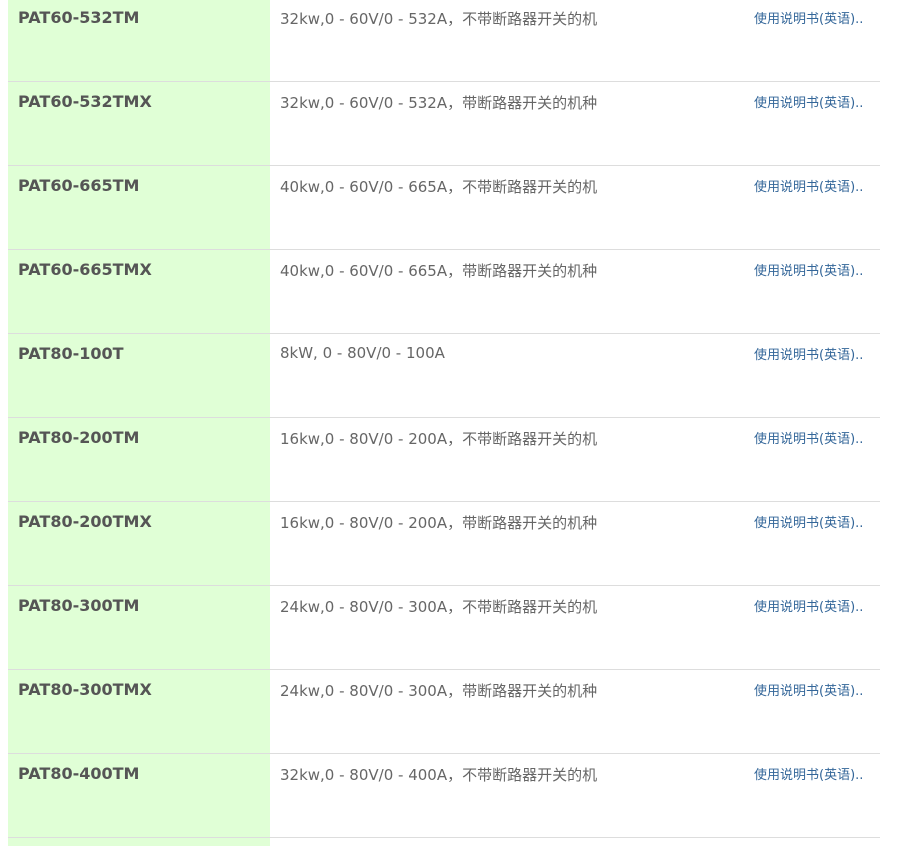  What do you see at coordinates (139, 207) in the screenshot?
I see `model-cell: PAT60-665TM` at bounding box center [139, 207].